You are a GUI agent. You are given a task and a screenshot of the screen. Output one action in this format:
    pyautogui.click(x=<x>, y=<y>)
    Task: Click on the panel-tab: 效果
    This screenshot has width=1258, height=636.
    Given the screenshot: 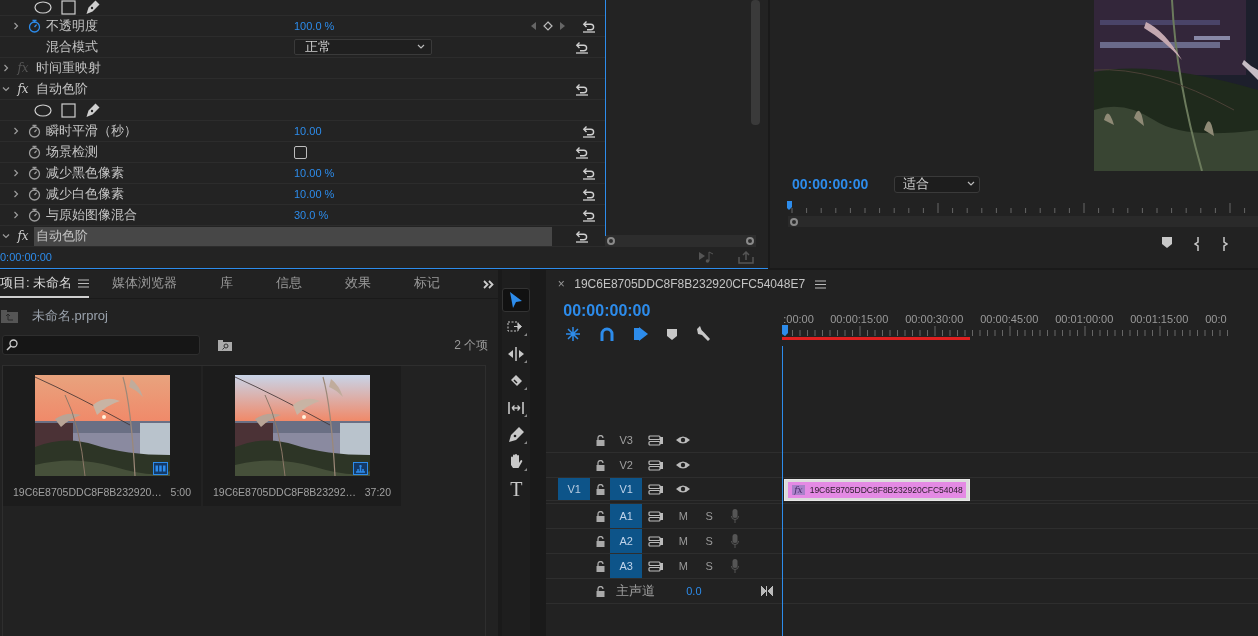 What is the action you would take?
    pyautogui.click(x=358, y=284)
    